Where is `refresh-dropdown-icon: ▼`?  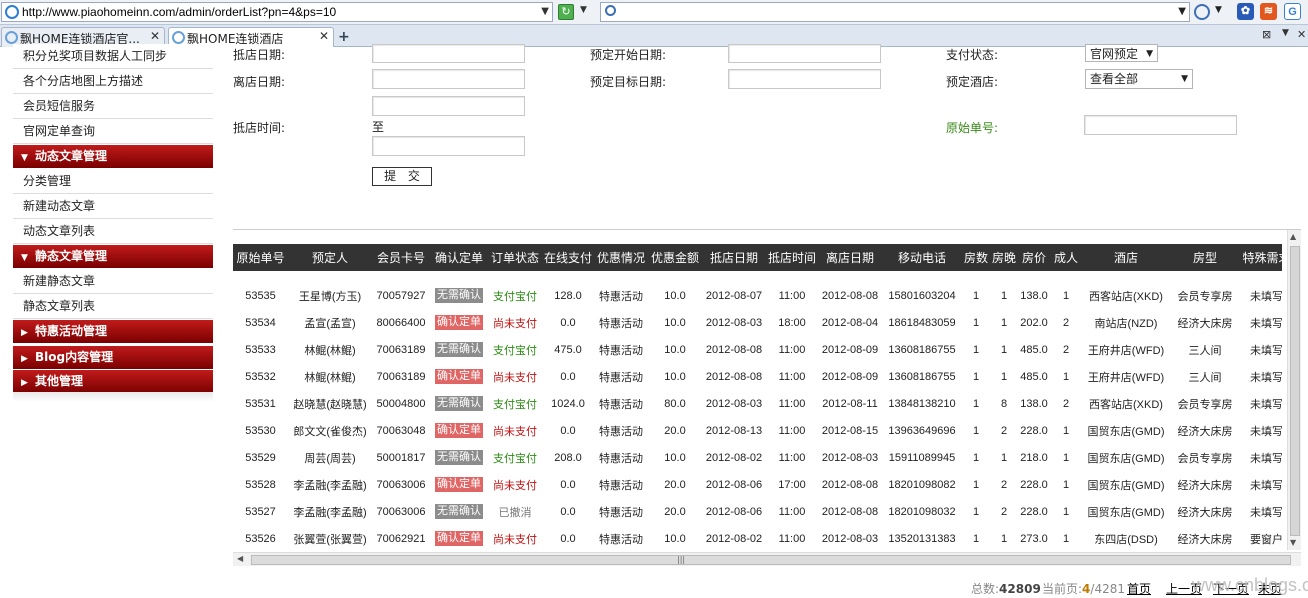
refresh-dropdown-icon: ▼ is located at coordinates (583, 10).